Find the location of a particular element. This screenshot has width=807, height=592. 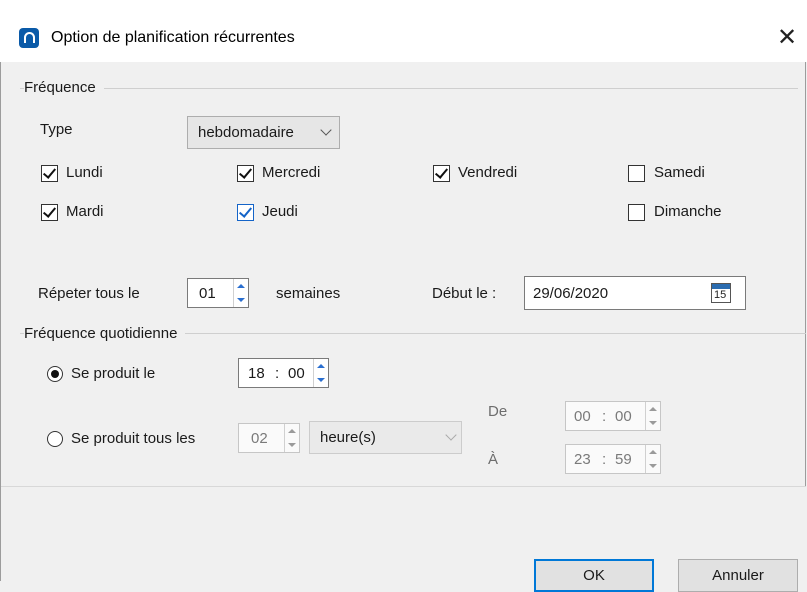

radio-once is located at coordinates (55, 374).